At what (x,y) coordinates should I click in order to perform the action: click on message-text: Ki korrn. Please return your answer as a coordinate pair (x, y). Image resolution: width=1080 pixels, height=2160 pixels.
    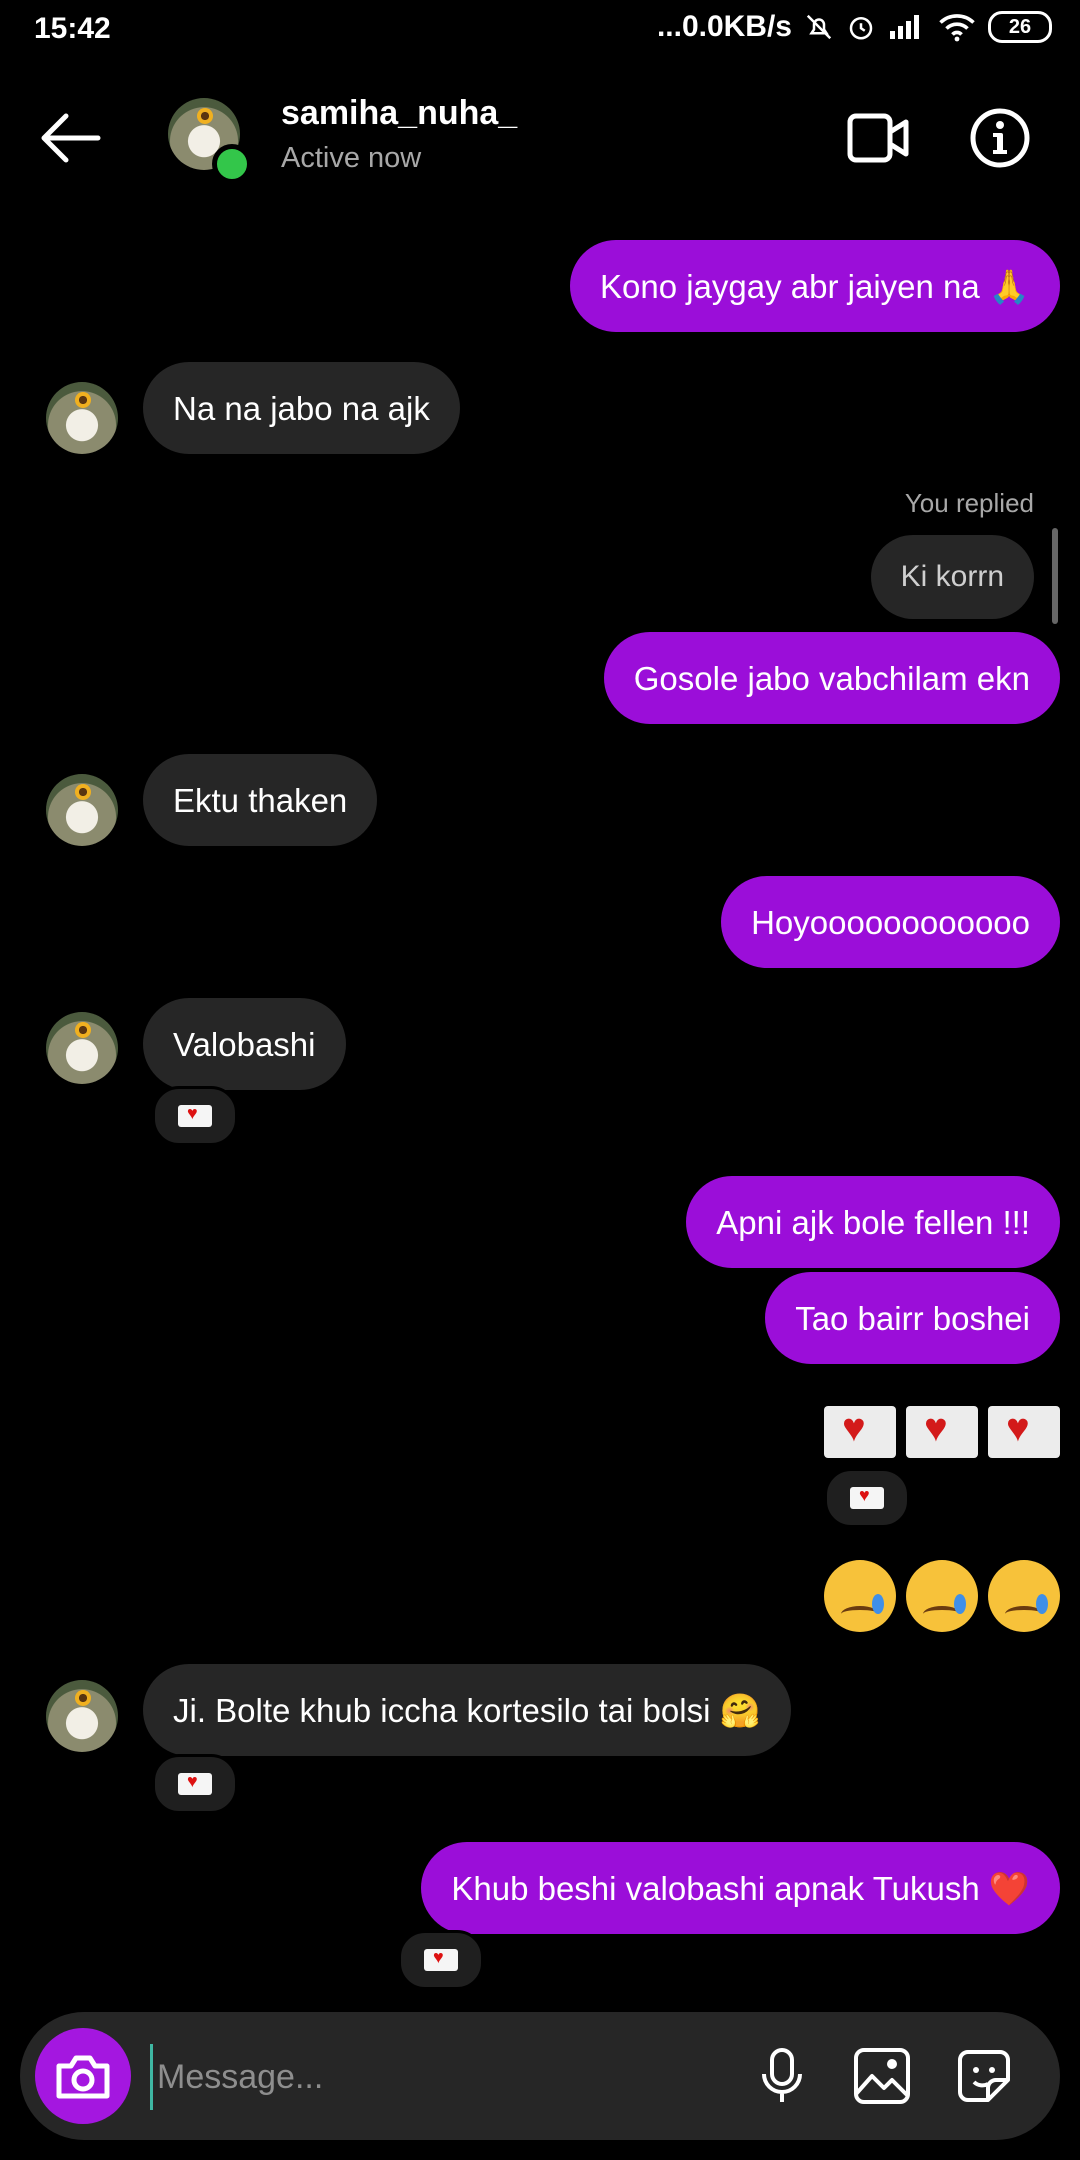
    Looking at the image, I should click on (952, 576).